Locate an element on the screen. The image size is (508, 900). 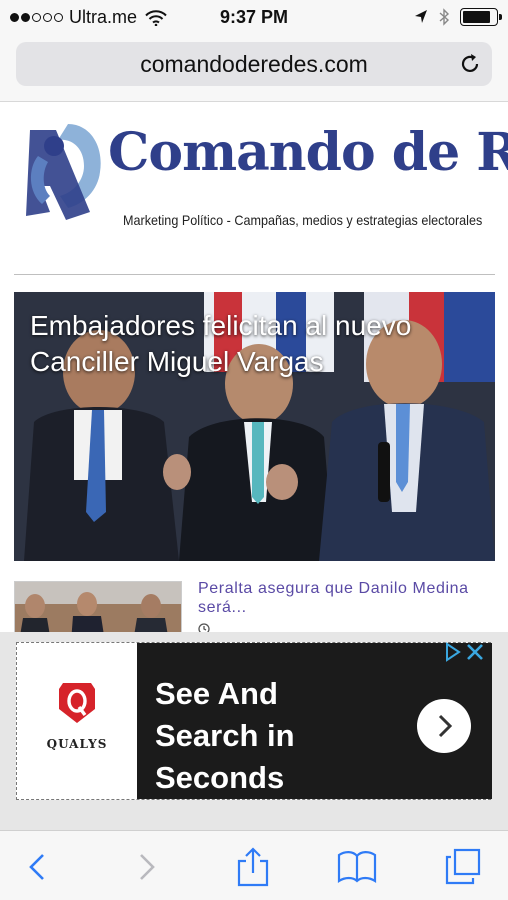
bluetooth-icon is located at coordinates (444, 17).